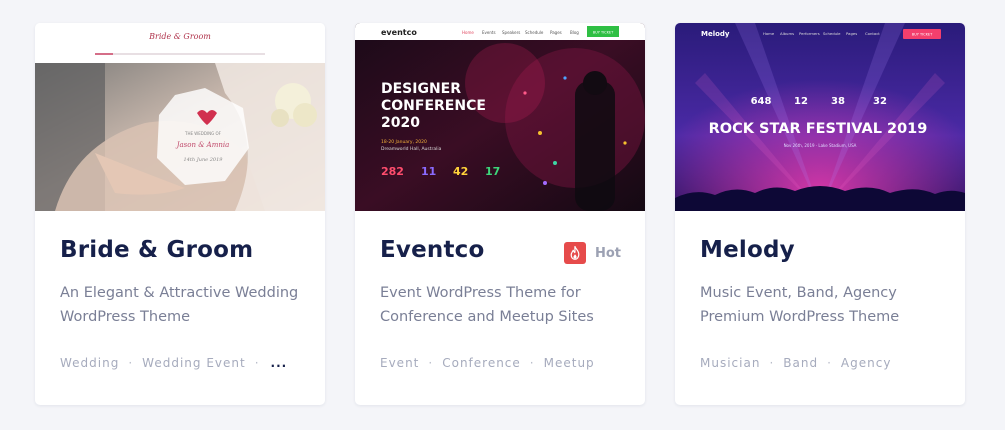 The height and width of the screenshot is (430, 1005). What do you see at coordinates (800, 363) in the screenshot?
I see `tag: Band` at bounding box center [800, 363].